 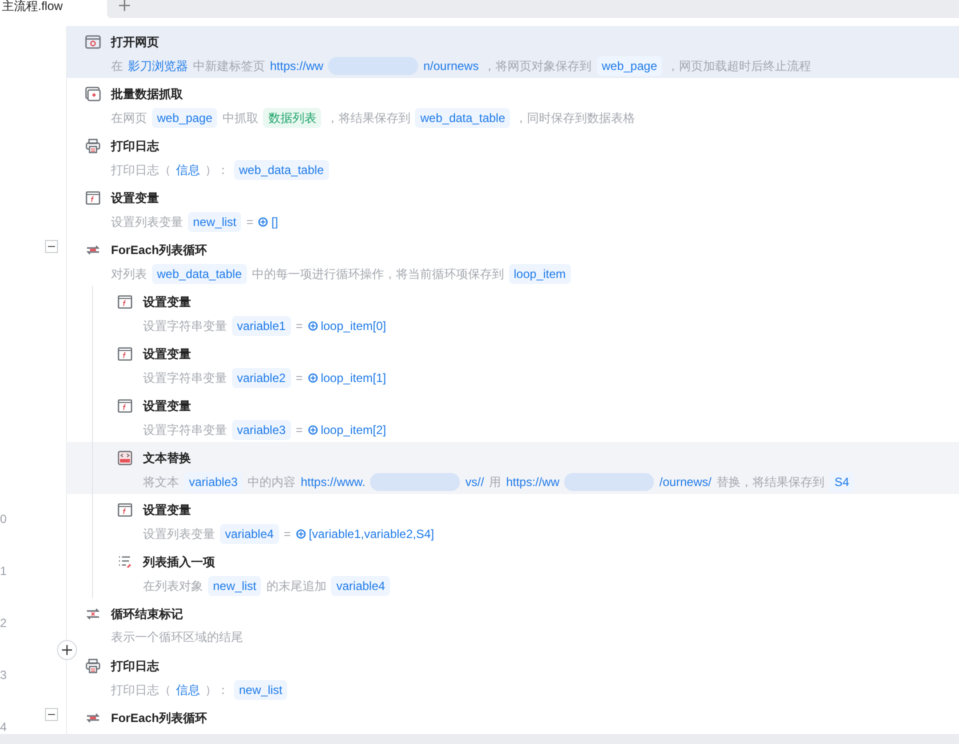 I want to click on step-row: 打开网页 在 影刀浏览器 中新建标签页 https://ww n/ournews ，将网页对象保存到 web_page ，网页加载超时后终止流程, so click(x=512, y=52).